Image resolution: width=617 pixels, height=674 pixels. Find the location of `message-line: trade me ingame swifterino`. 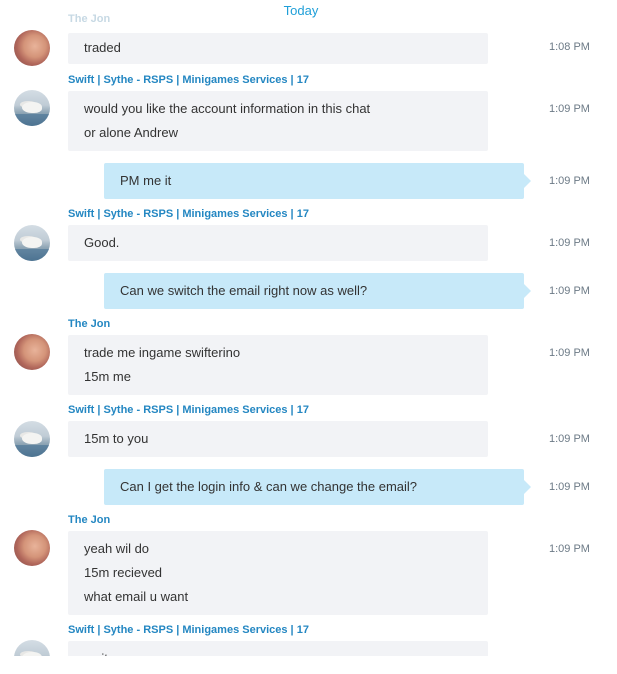

message-line: trade me ingame swifterino is located at coordinates (162, 352).